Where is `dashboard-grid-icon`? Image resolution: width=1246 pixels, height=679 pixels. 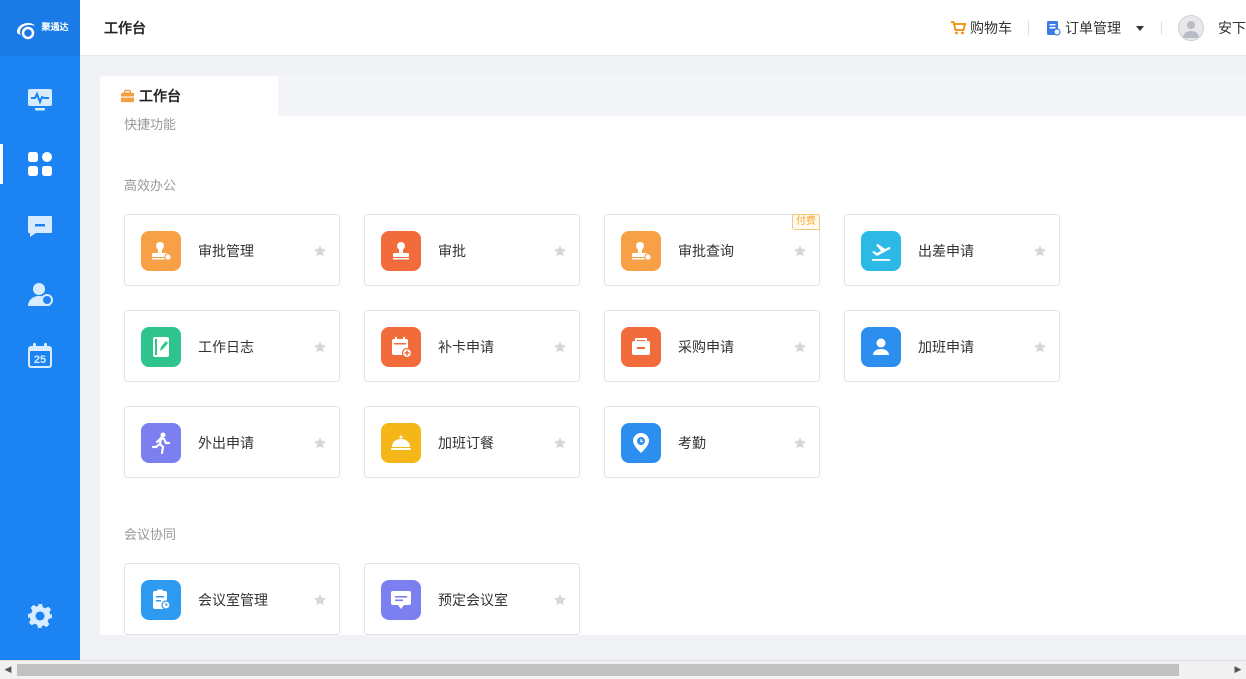
dashboard-grid-icon is located at coordinates (40, 164).